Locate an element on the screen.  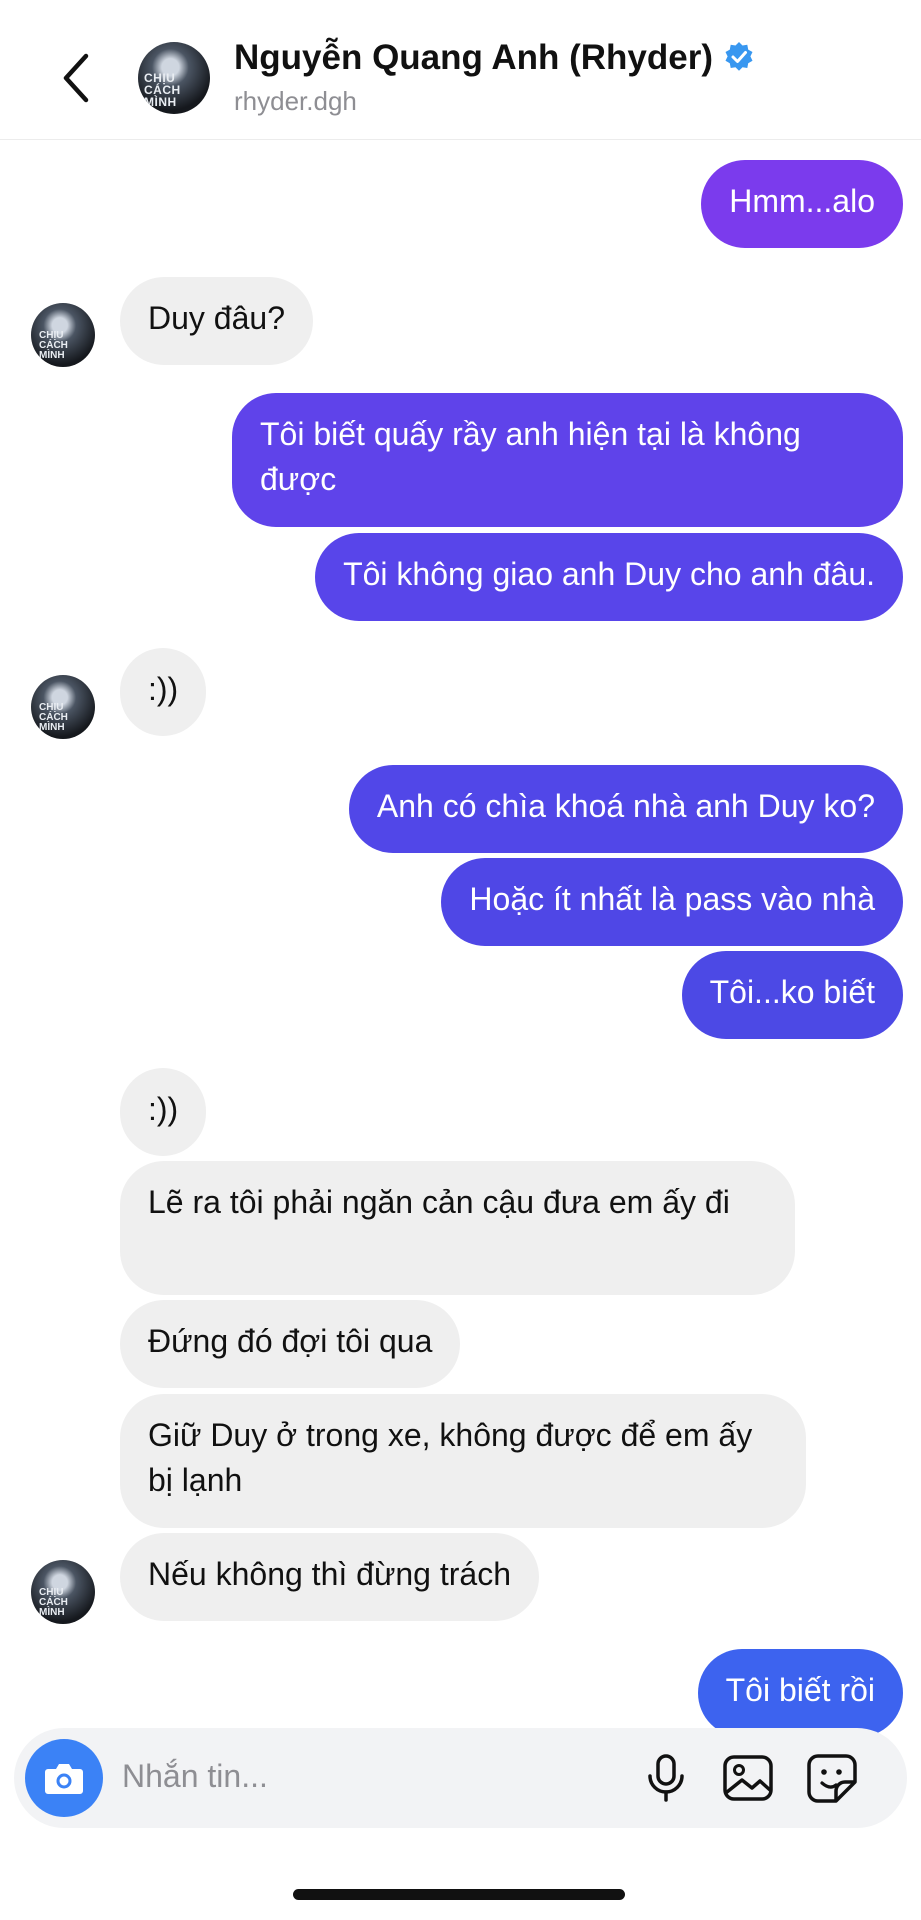
message-bubble-sent: Tôi biết rồi is located at coordinates (800, 1693).